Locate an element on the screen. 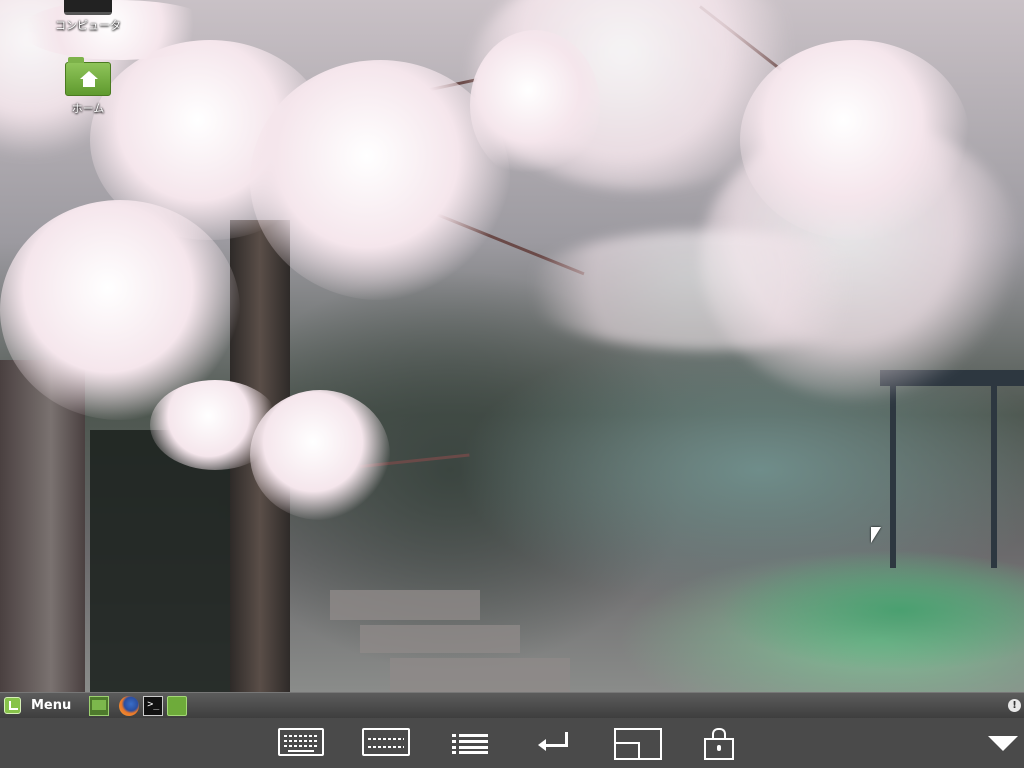  home-folder-icon is located at coordinates (88, 76).